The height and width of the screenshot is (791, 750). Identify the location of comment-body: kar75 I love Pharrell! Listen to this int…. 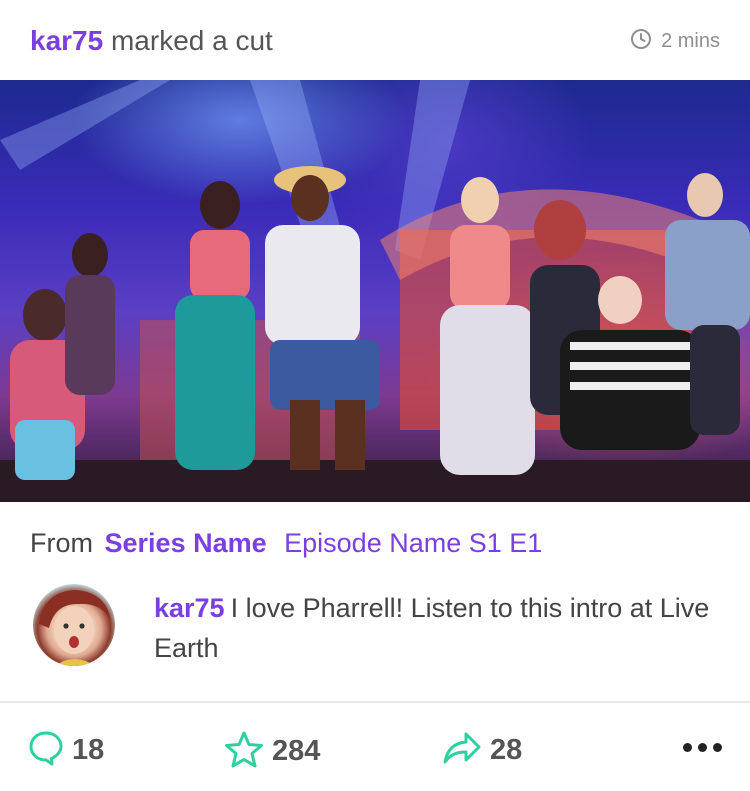
(434, 628).